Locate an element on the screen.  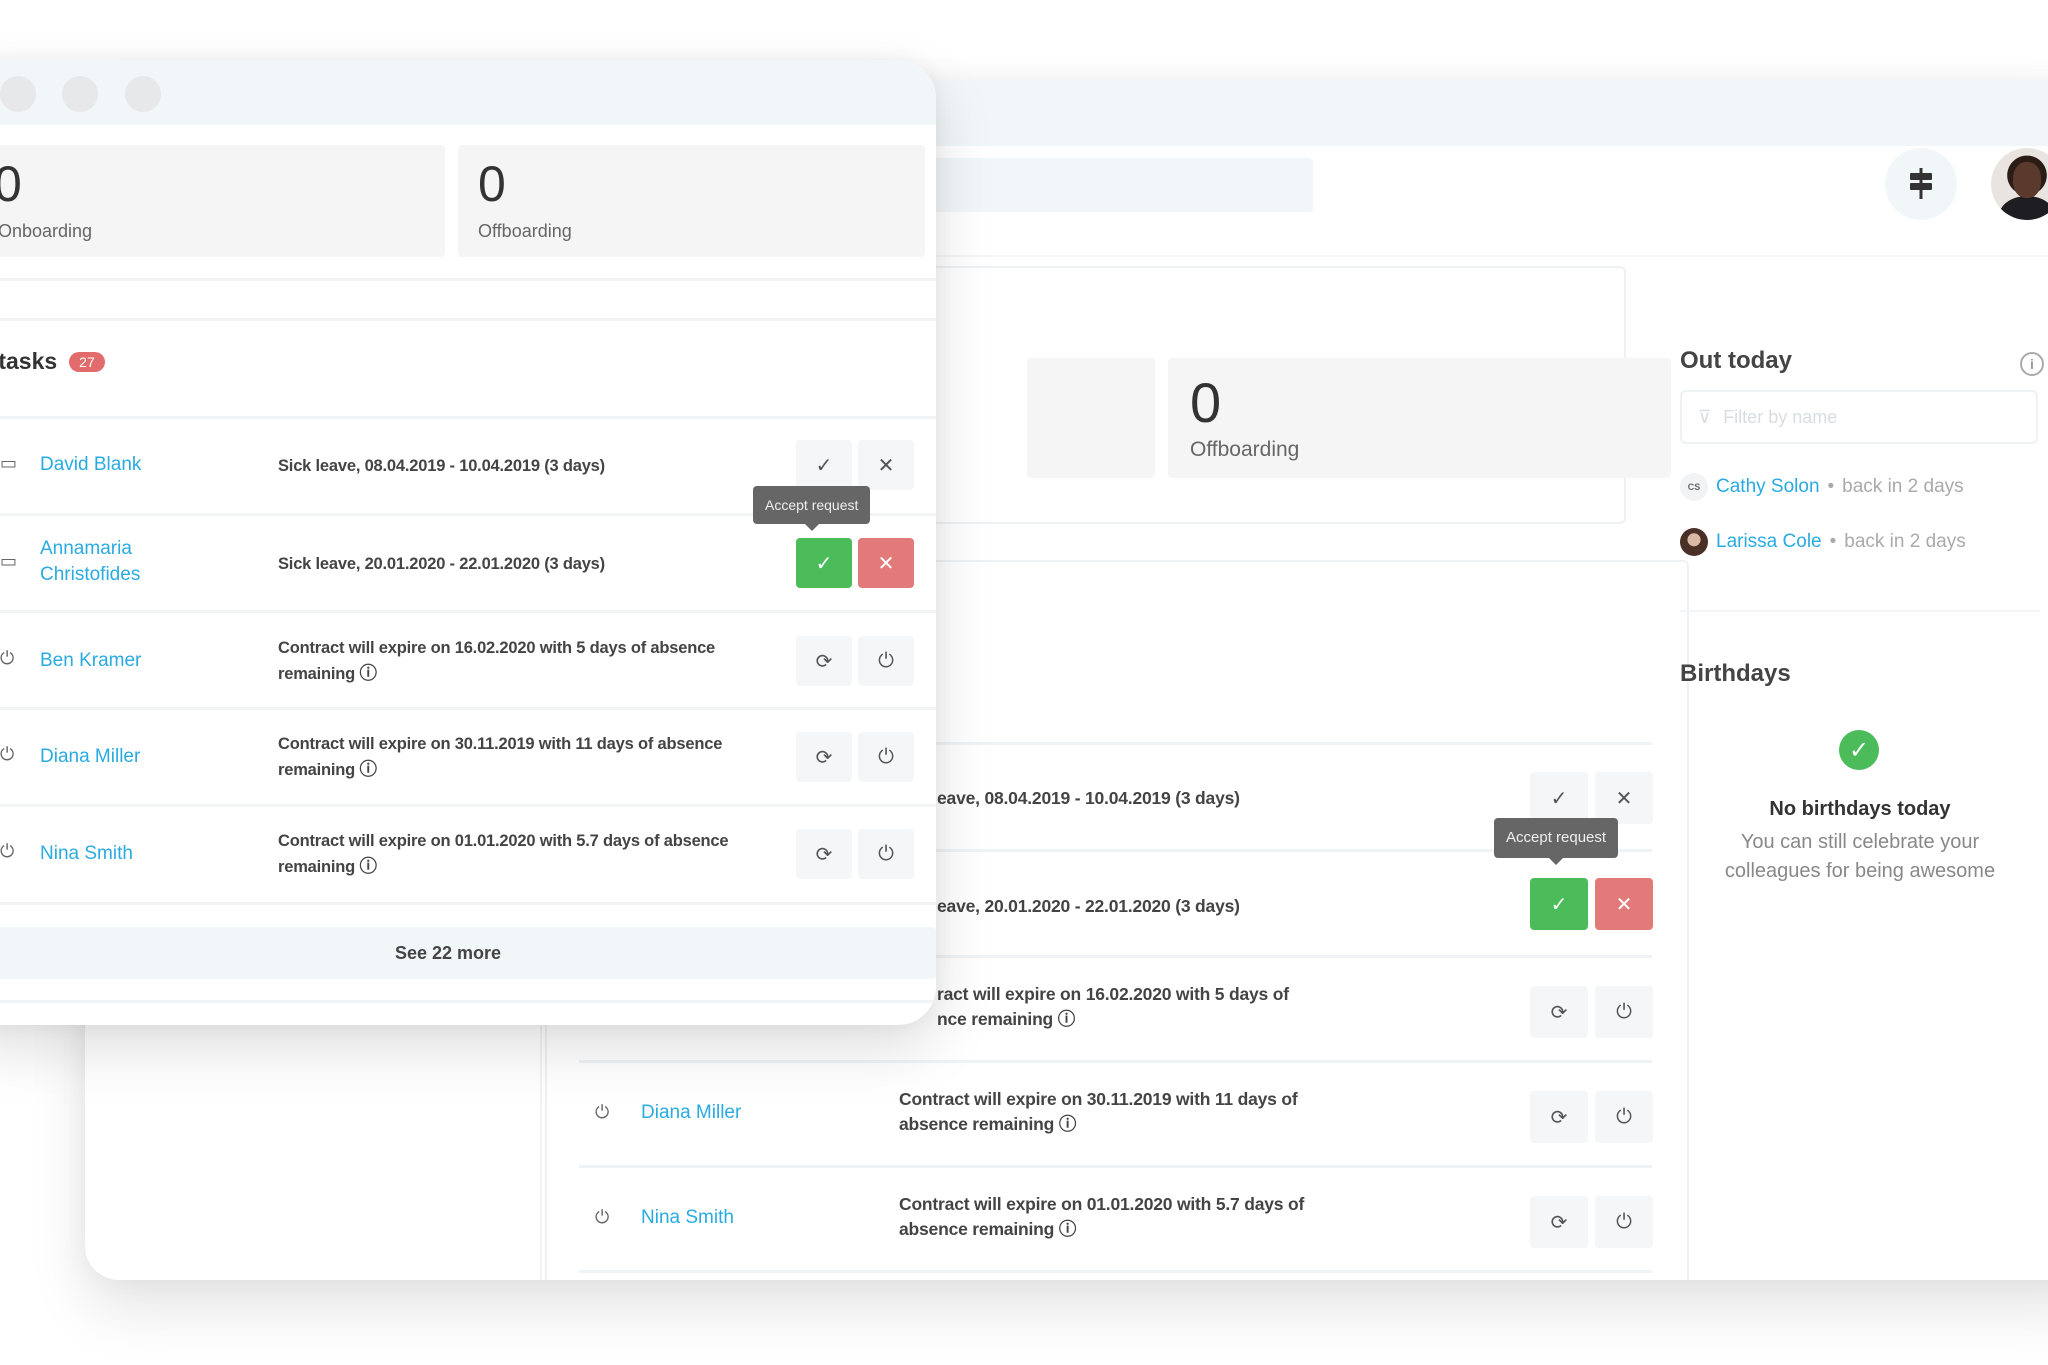
signpost-button is located at coordinates (1921, 184).